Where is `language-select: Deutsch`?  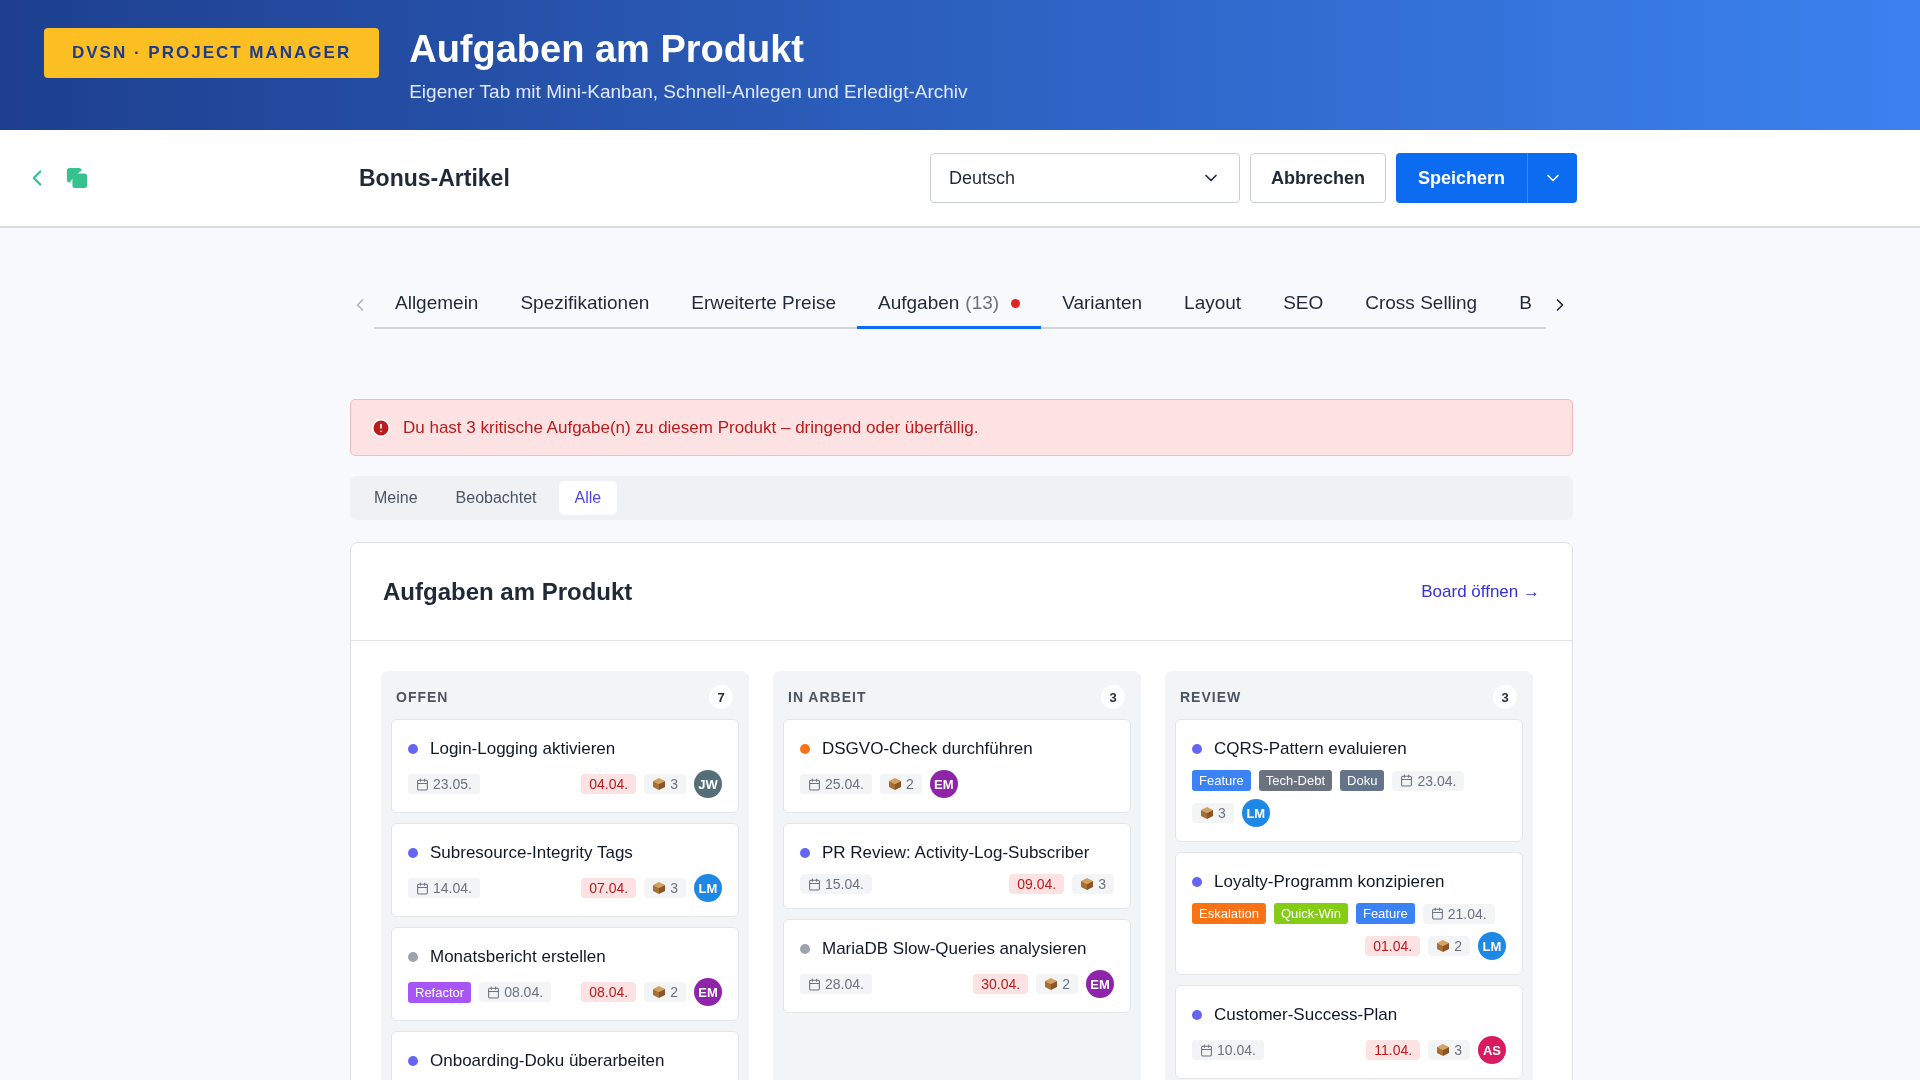
language-select: Deutsch is located at coordinates (1085, 178).